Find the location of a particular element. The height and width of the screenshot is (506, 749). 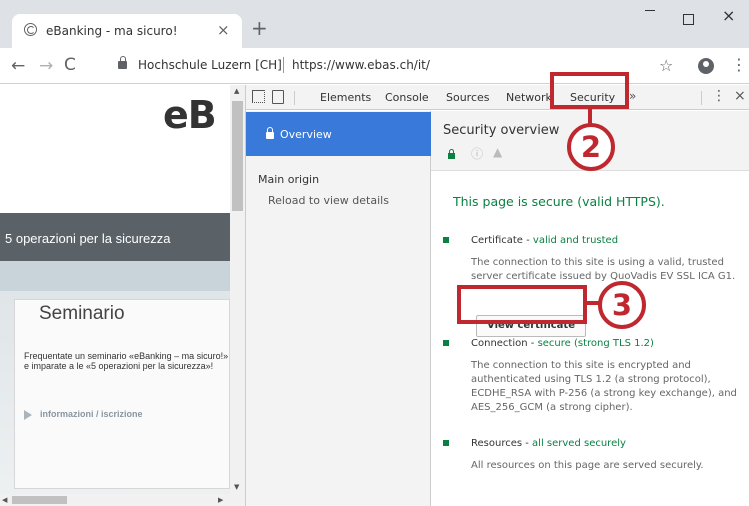

page-band-light is located at coordinates (115, 276).